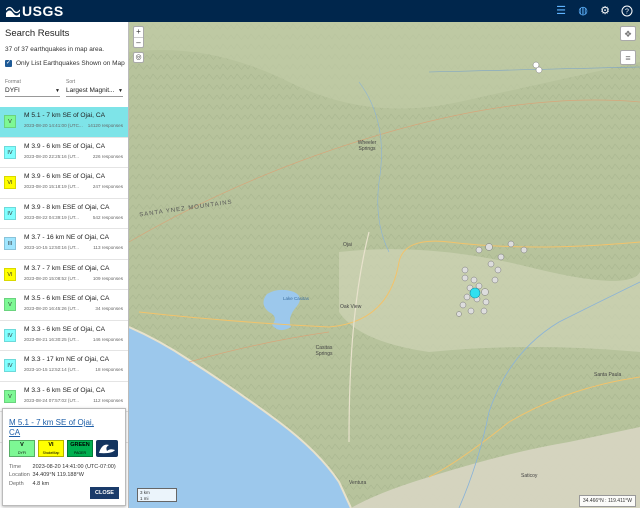 This screenshot has height=508, width=640. Describe the element at coordinates (67, 268) in the screenshot. I see `earthquake-title: M 3.7 - 7 km ESE of Ojai, CA` at that location.